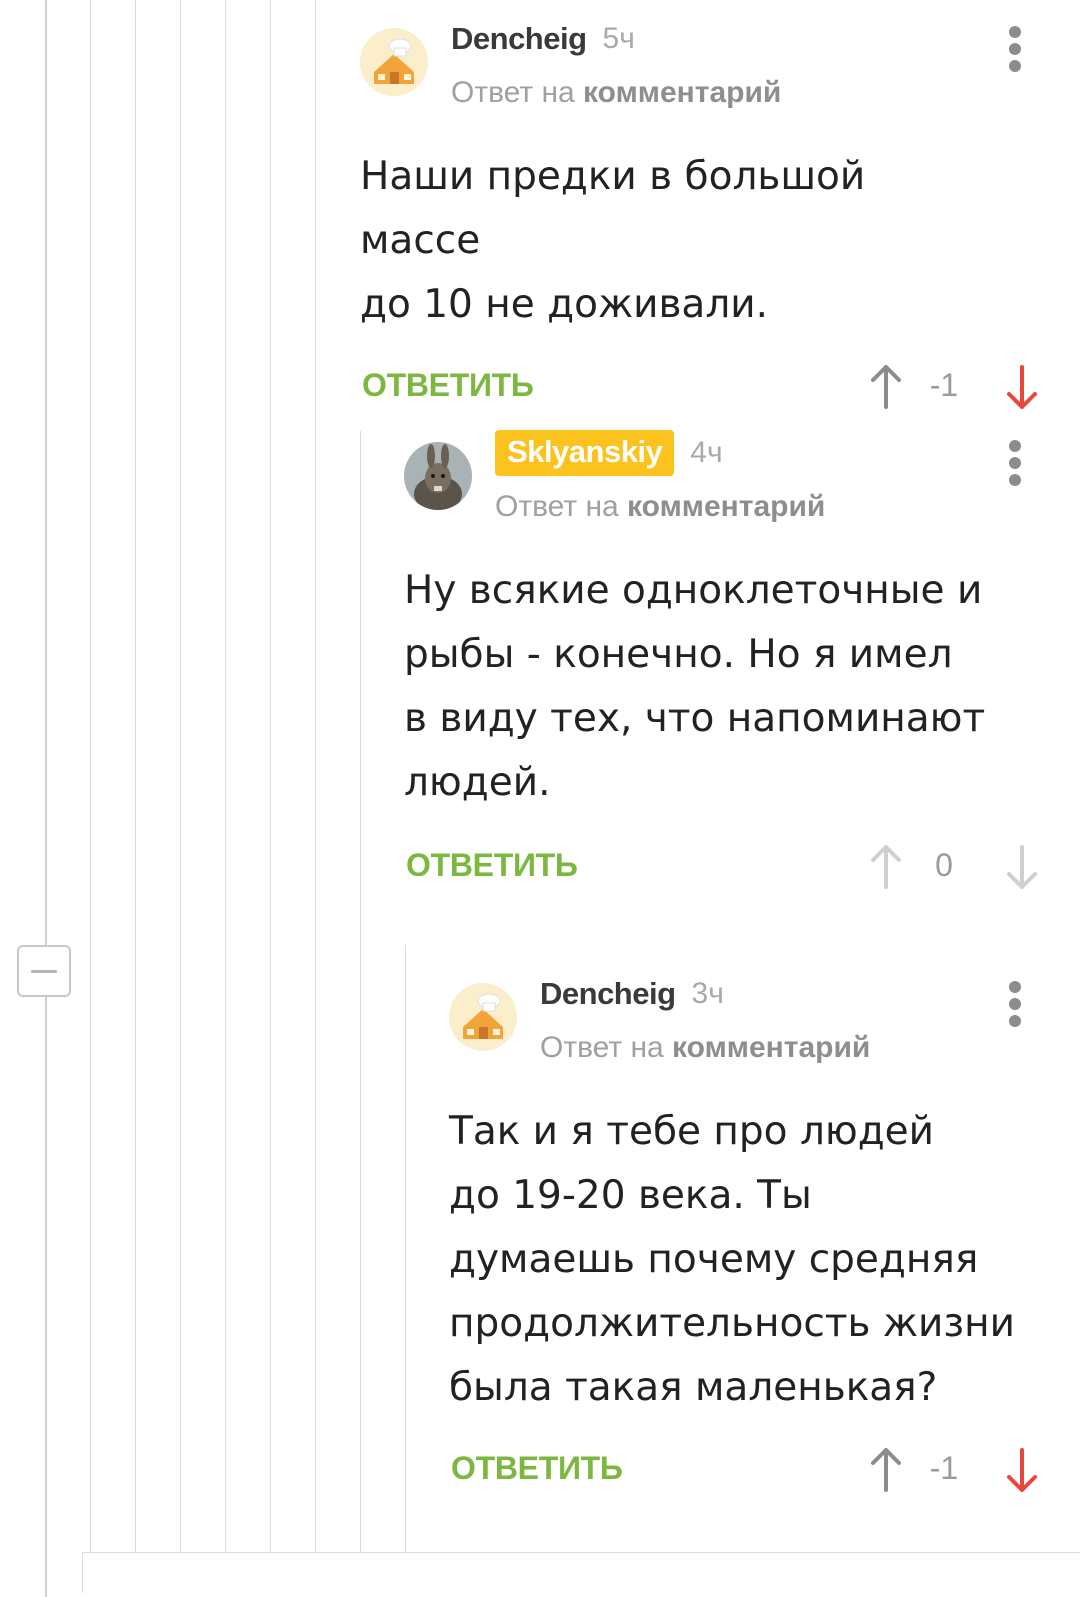 This screenshot has width=1080, height=1597. What do you see at coordinates (696, 60) in the screenshot?
I see `comment-header: Dencheig 5ч Ответ на комментарий` at bounding box center [696, 60].